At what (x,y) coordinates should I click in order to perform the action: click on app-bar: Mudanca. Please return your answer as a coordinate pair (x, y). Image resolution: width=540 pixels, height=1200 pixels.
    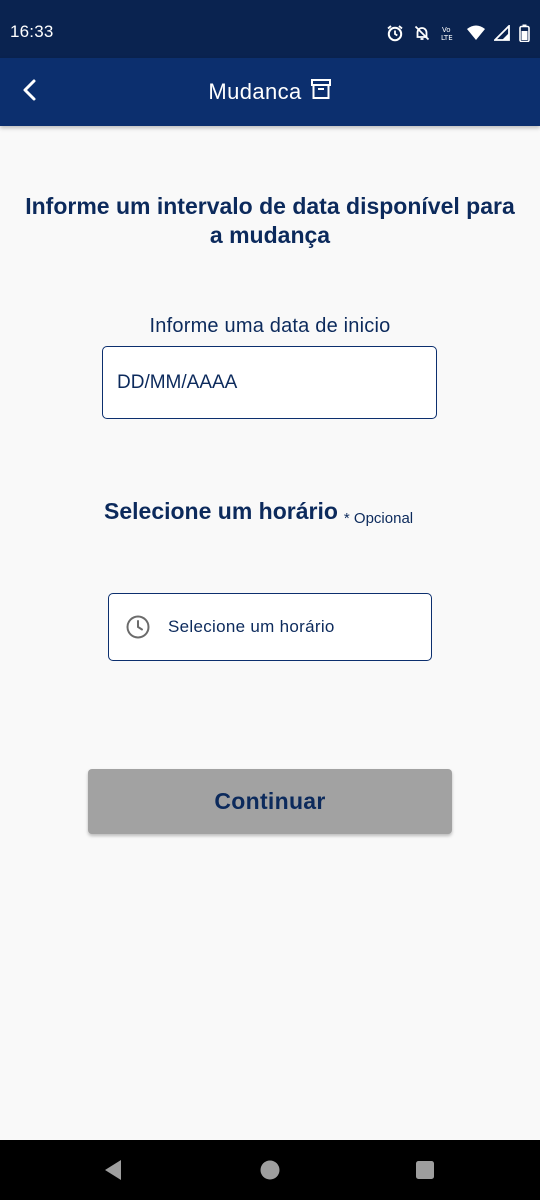
    Looking at the image, I should click on (270, 92).